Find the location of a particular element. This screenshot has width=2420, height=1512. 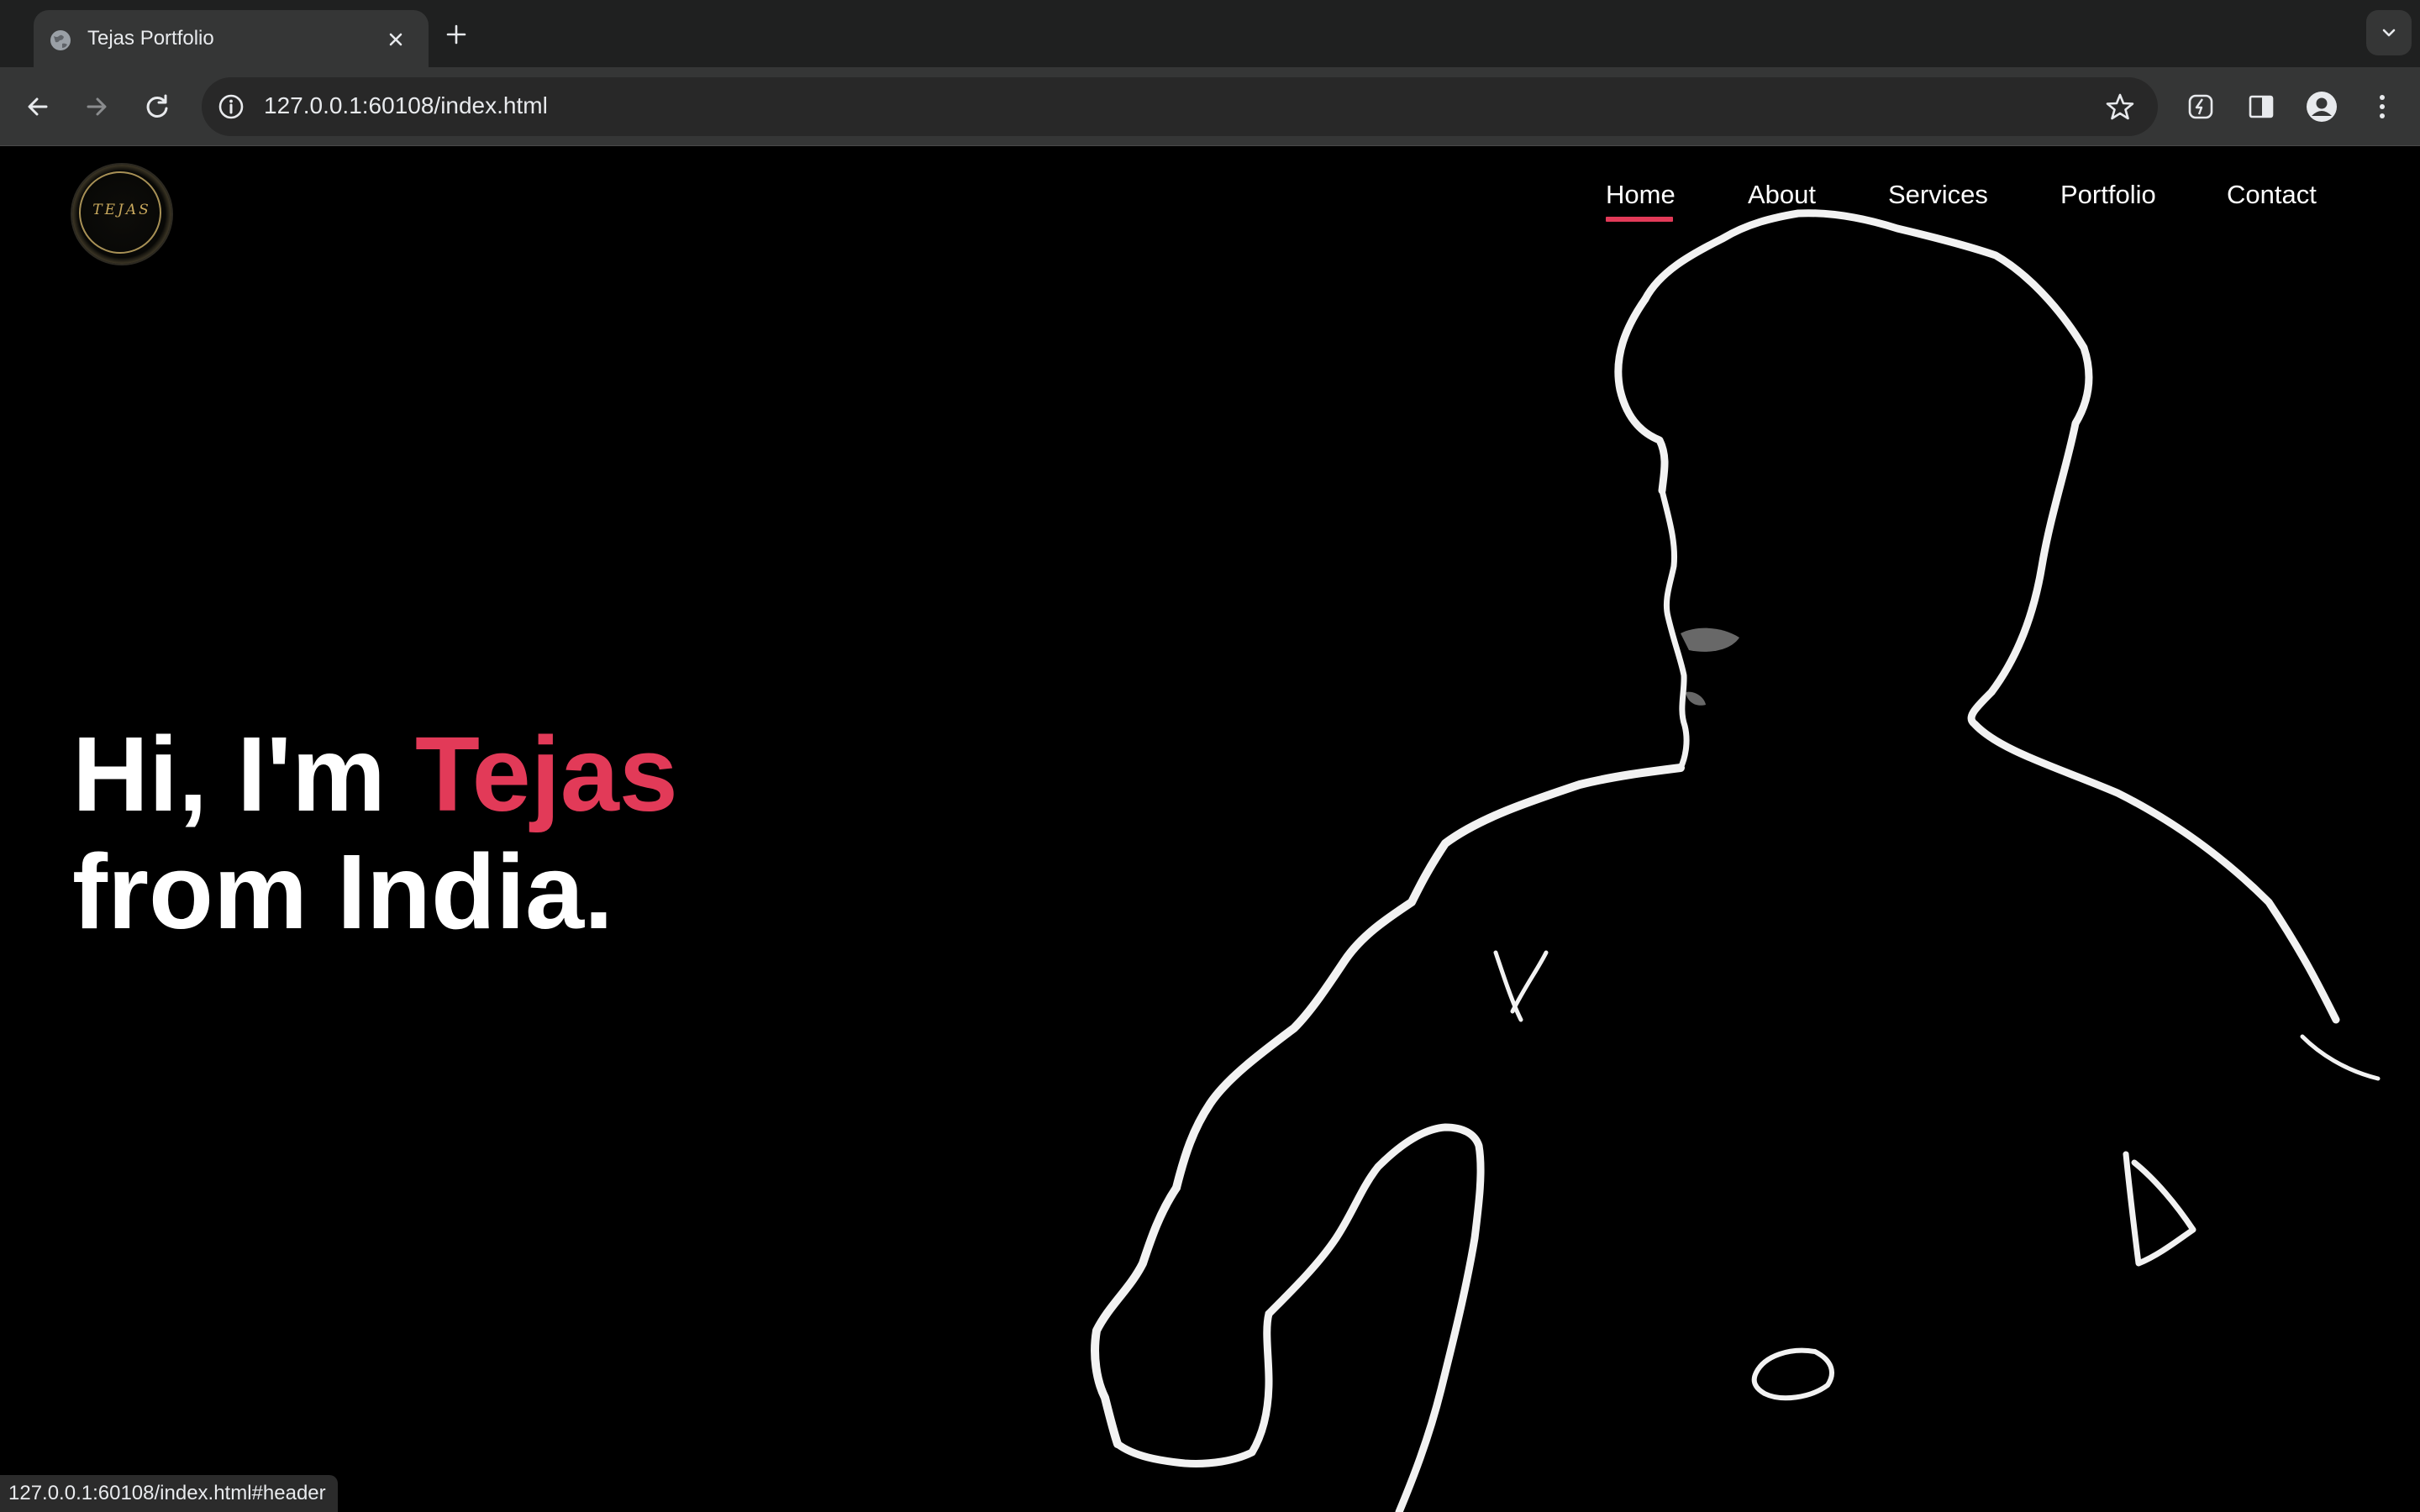

logo-text: TEJAS is located at coordinates (121, 210).